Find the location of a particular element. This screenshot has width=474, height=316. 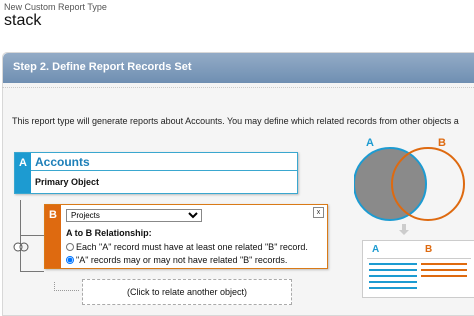

step-header: Step 2. Define Report Records Set is located at coordinates (238, 68).